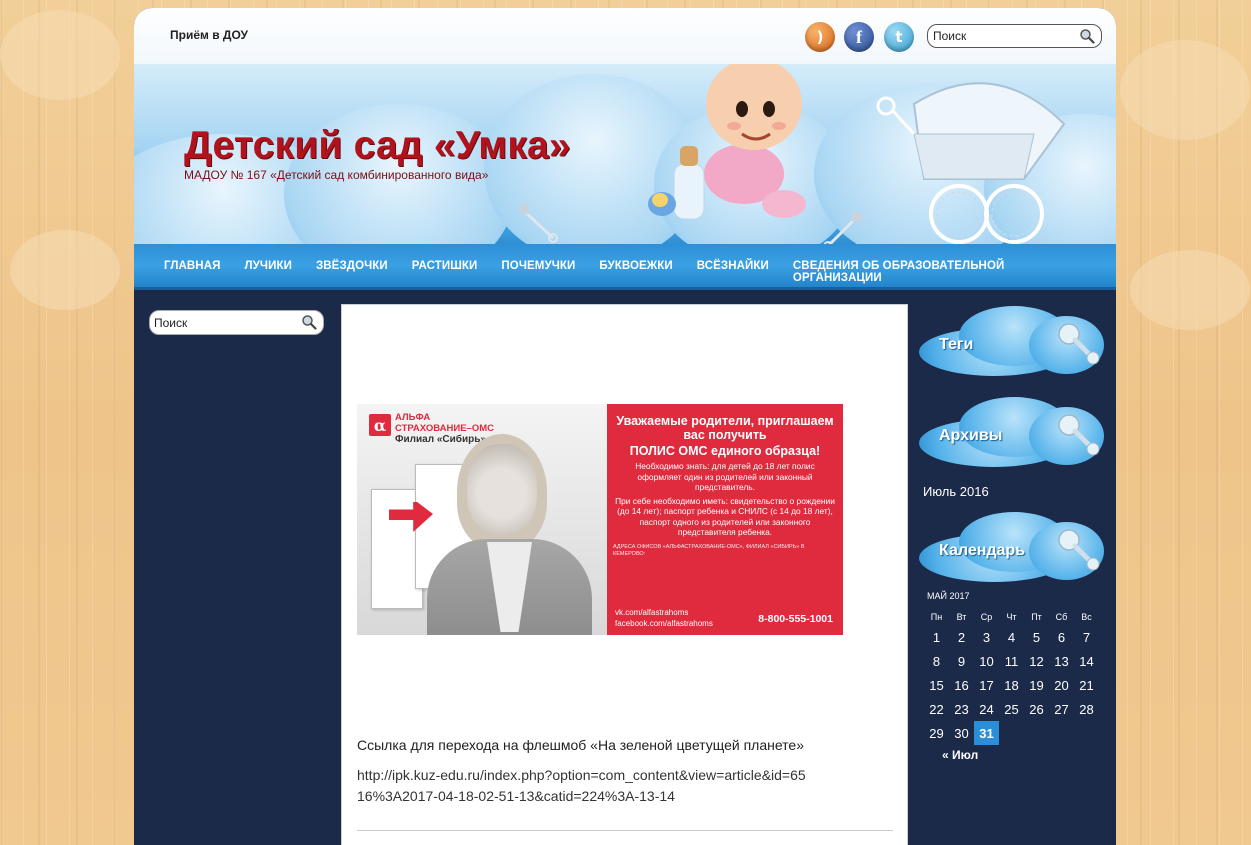  I want to click on rss-icon: ), so click(820, 37).